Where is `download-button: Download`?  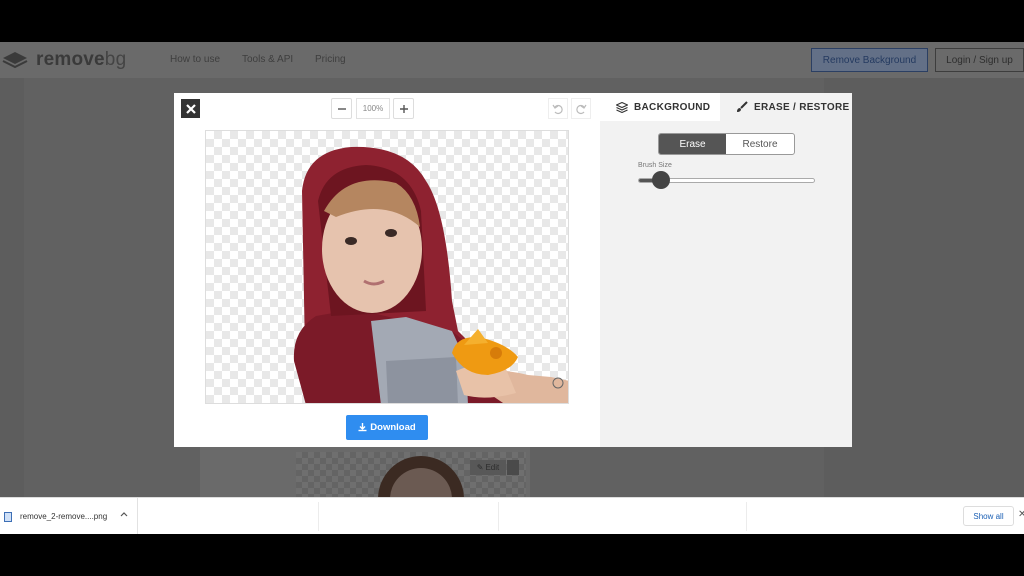
download-button: Download is located at coordinates (387, 427).